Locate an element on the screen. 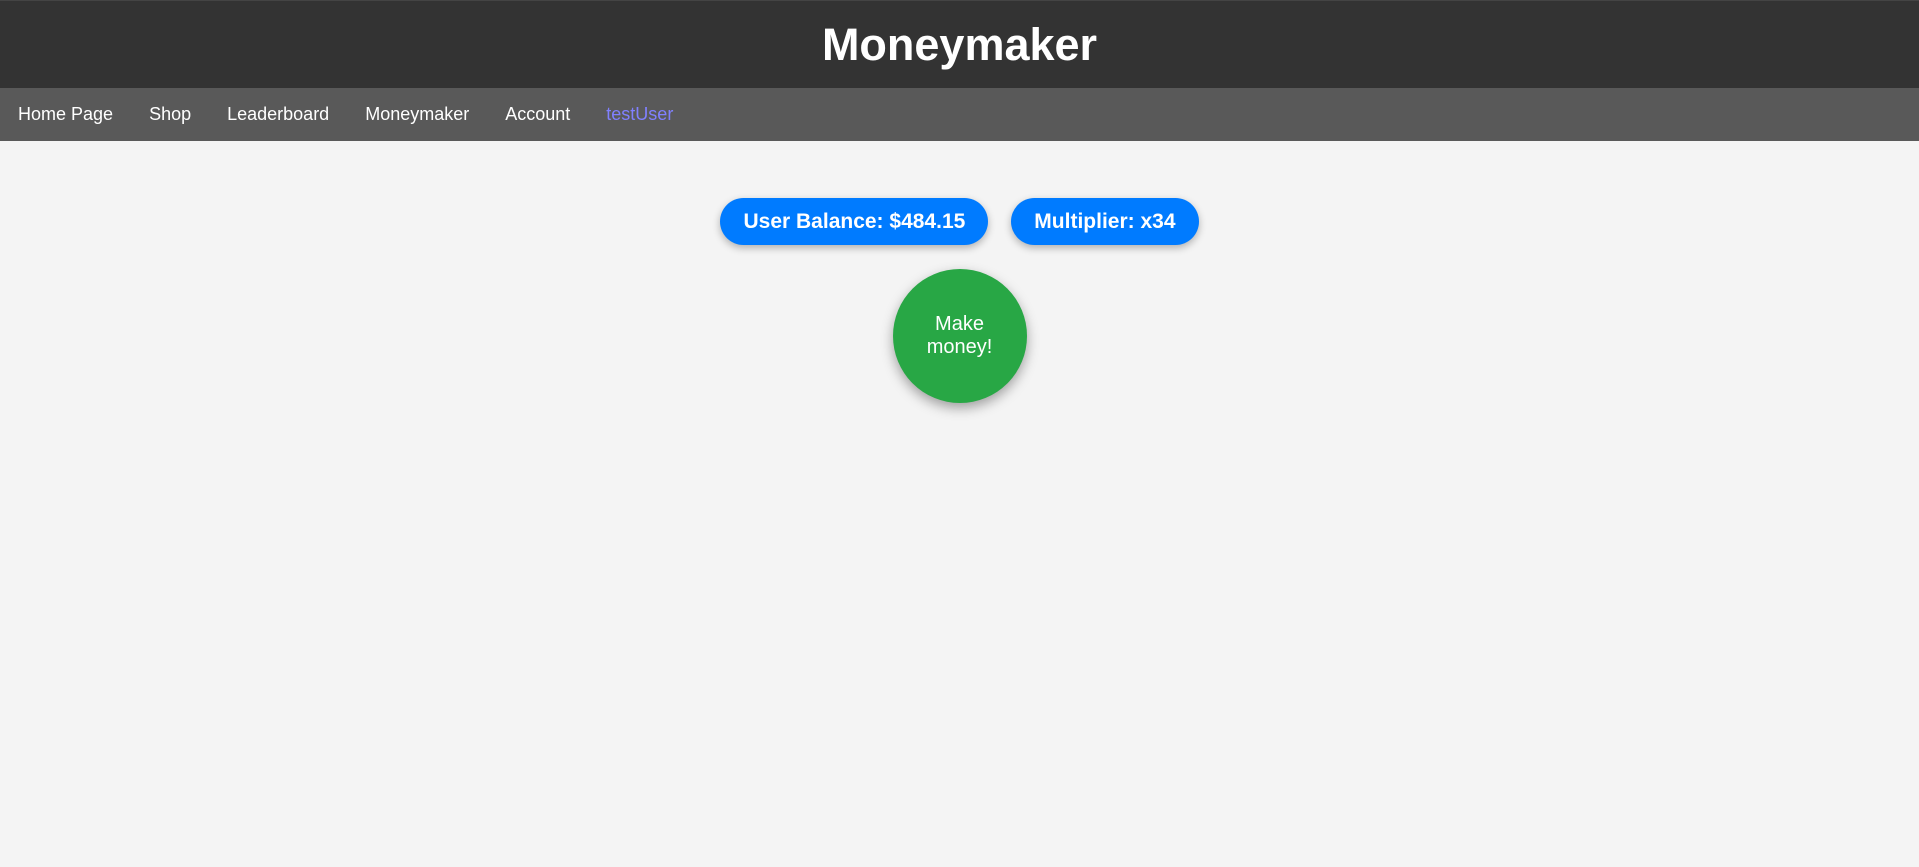 This screenshot has width=1919, height=867. user-balance-badge: User Balance: $484.15 is located at coordinates (854, 221).